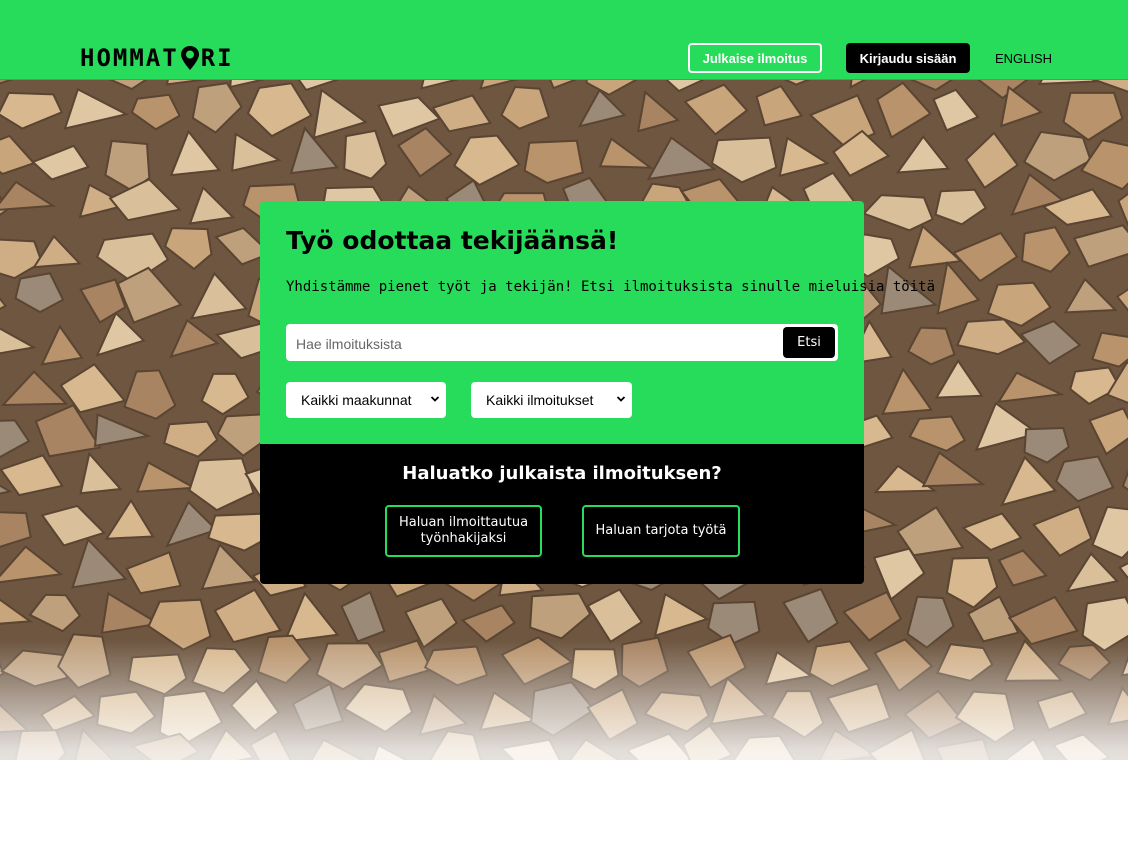  I want to click on hero-fade-overlay, so click(564, 700).